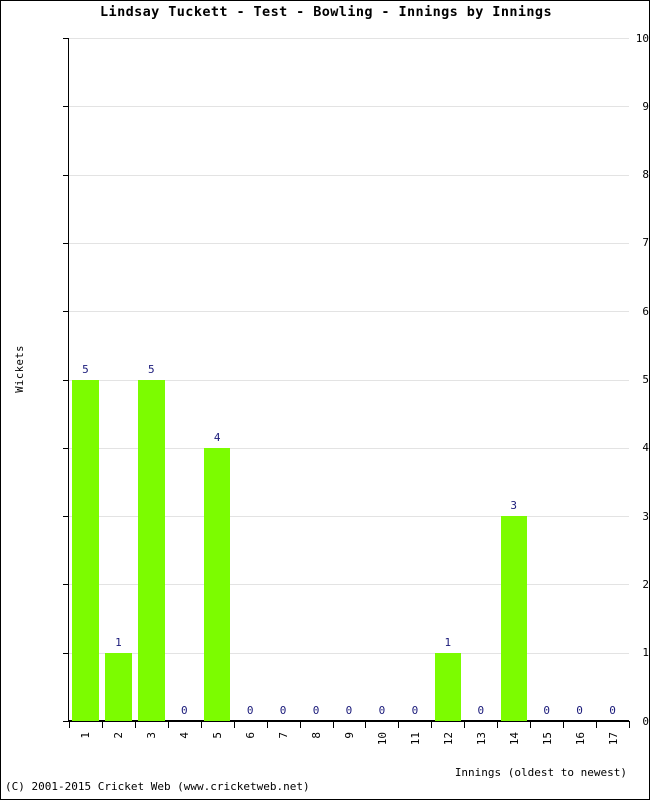 The image size is (650, 800). Describe the element at coordinates (283, 735) in the screenshot. I see `x-tick-label: 7` at that location.